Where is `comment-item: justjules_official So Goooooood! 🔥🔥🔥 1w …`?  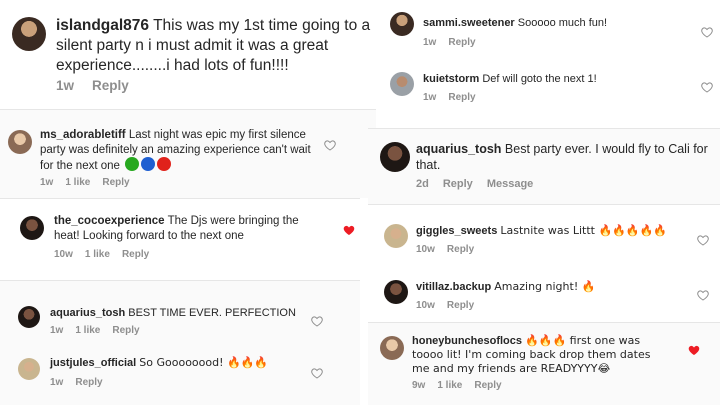 comment-item: justjules_official So Goooooood! 🔥🔥🔥 1w … is located at coordinates (180, 373).